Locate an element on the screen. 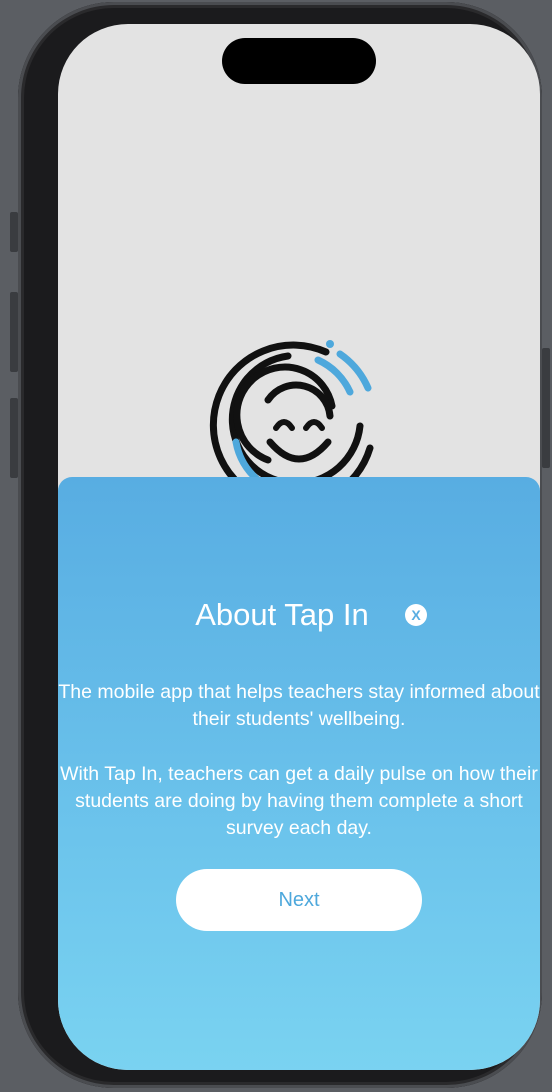 Image resolution: width=552 pixels, height=1092 pixels. sheet-header: About Tap In X is located at coordinates (299, 615).